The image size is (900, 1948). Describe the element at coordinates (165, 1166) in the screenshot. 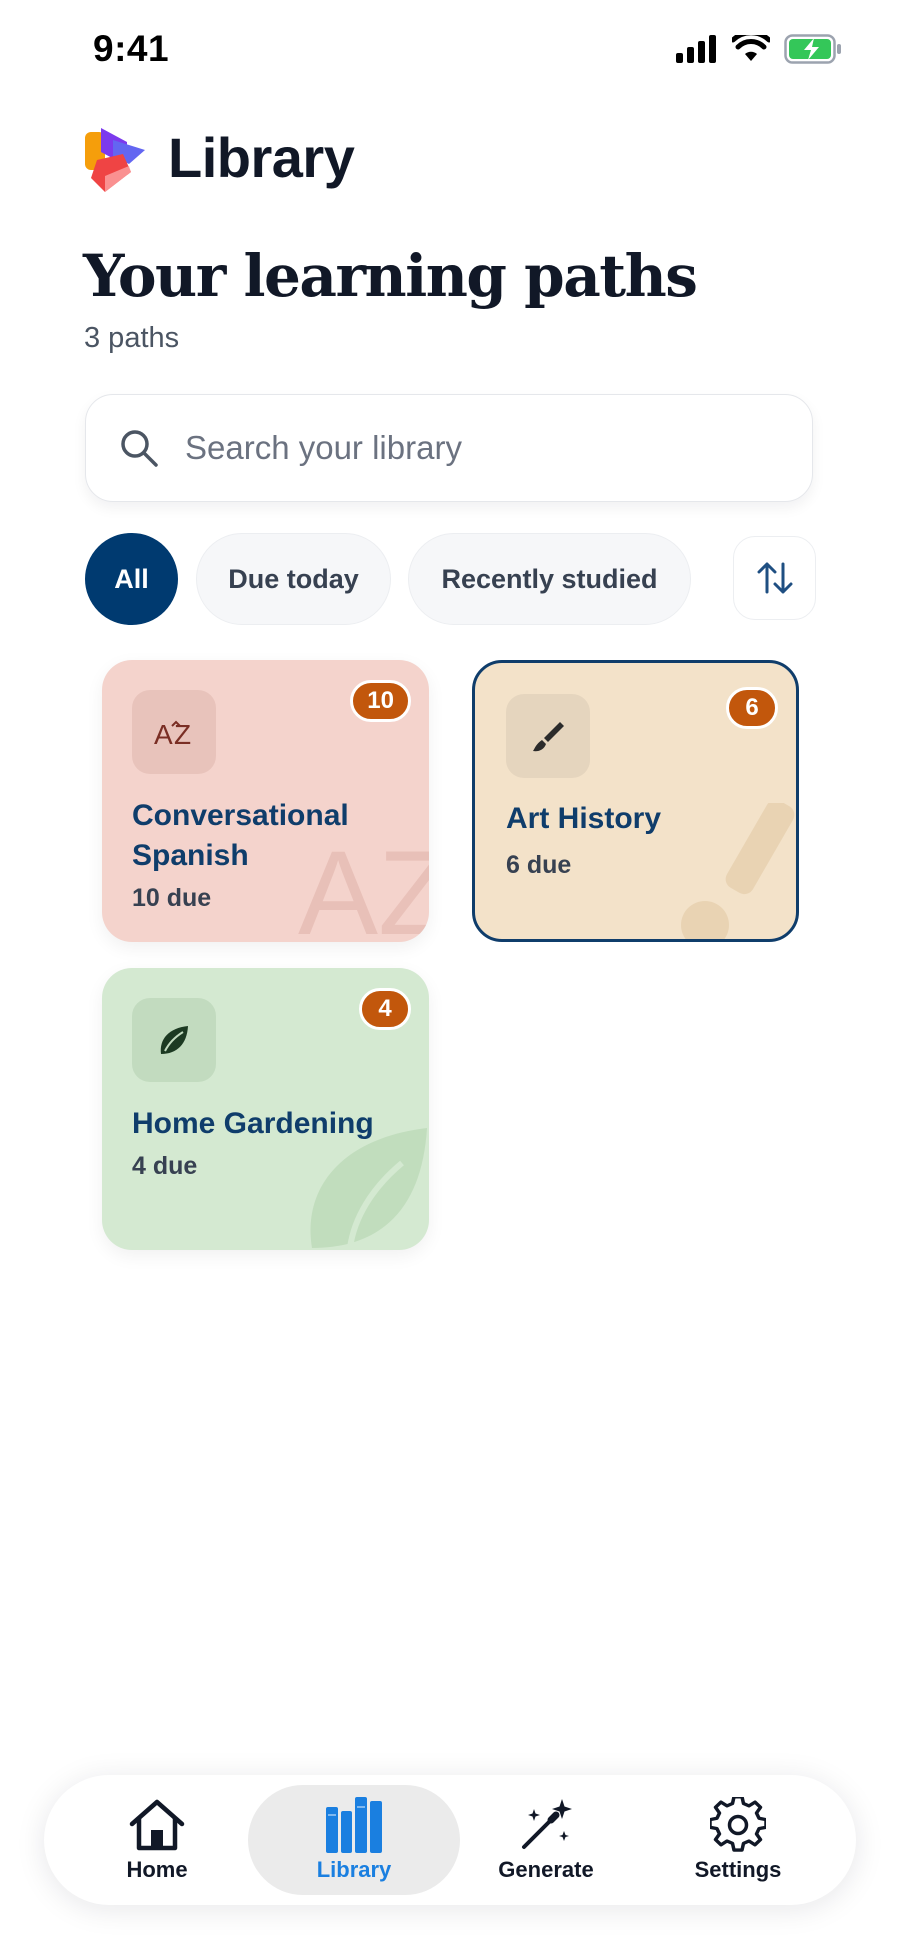

I see `card-due-count: 4 due` at that location.